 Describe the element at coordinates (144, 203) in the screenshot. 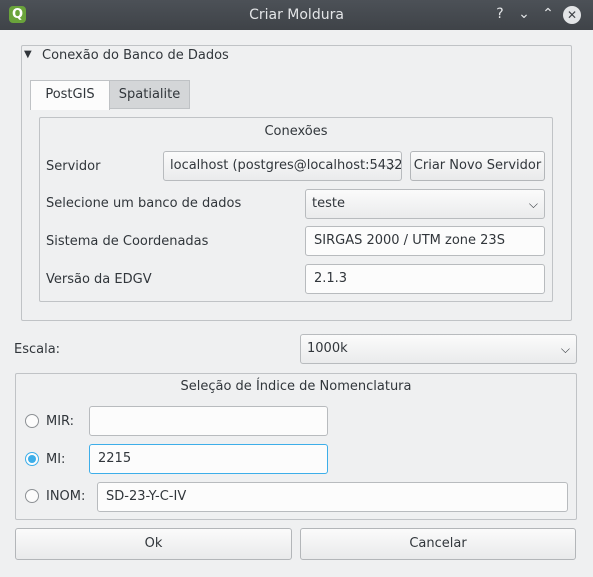

I see `database-label: Selecione um banco de dados` at that location.